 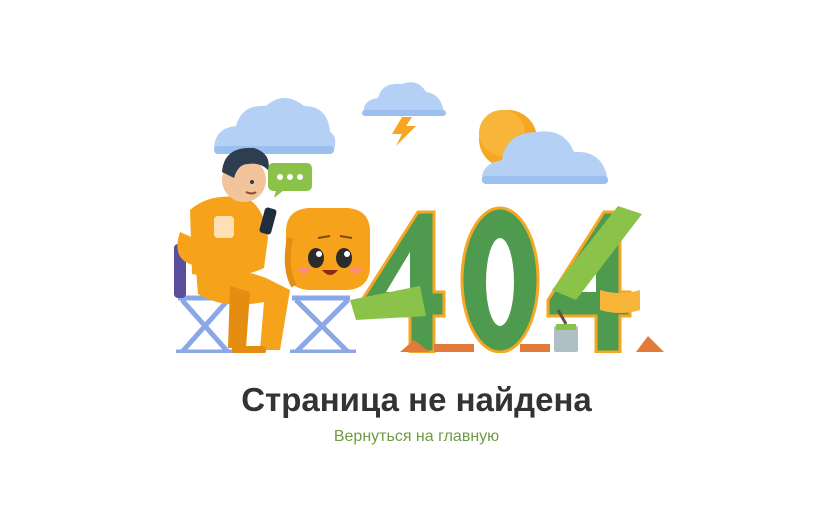 I want to click on chat-bubble-icon, so click(x=290, y=180).